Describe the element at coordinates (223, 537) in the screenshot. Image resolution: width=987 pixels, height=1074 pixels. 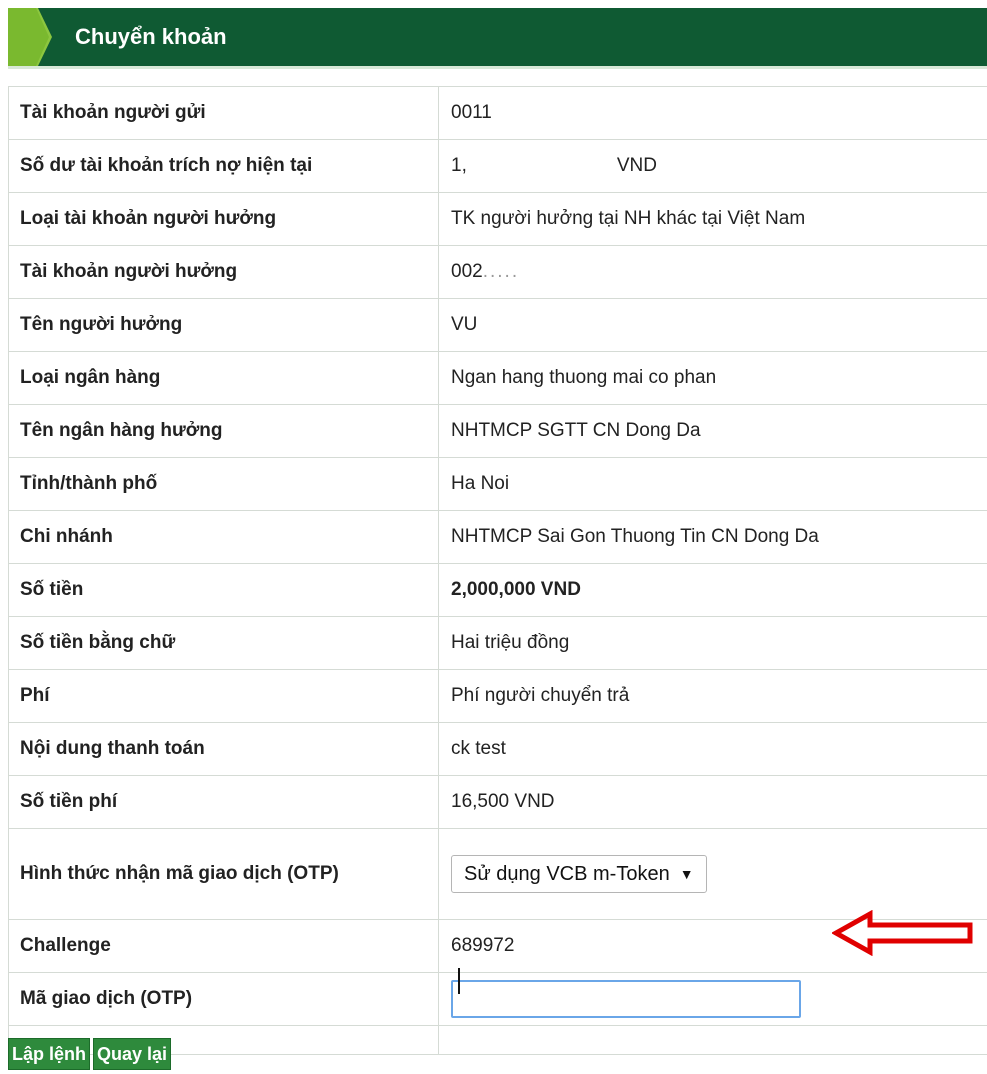
I see `branch-label: Chi nhánh` at that location.